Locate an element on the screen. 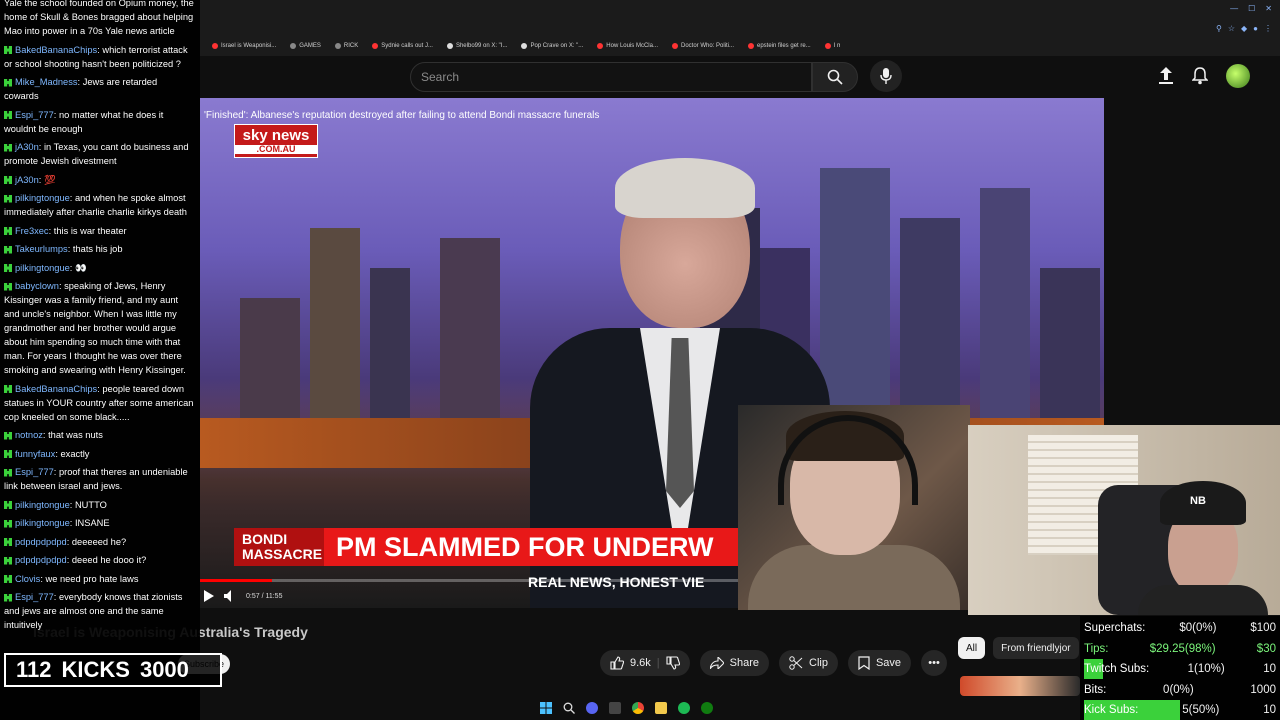 The height and width of the screenshot is (720, 1280). presenter-hair is located at coordinates (685, 188).